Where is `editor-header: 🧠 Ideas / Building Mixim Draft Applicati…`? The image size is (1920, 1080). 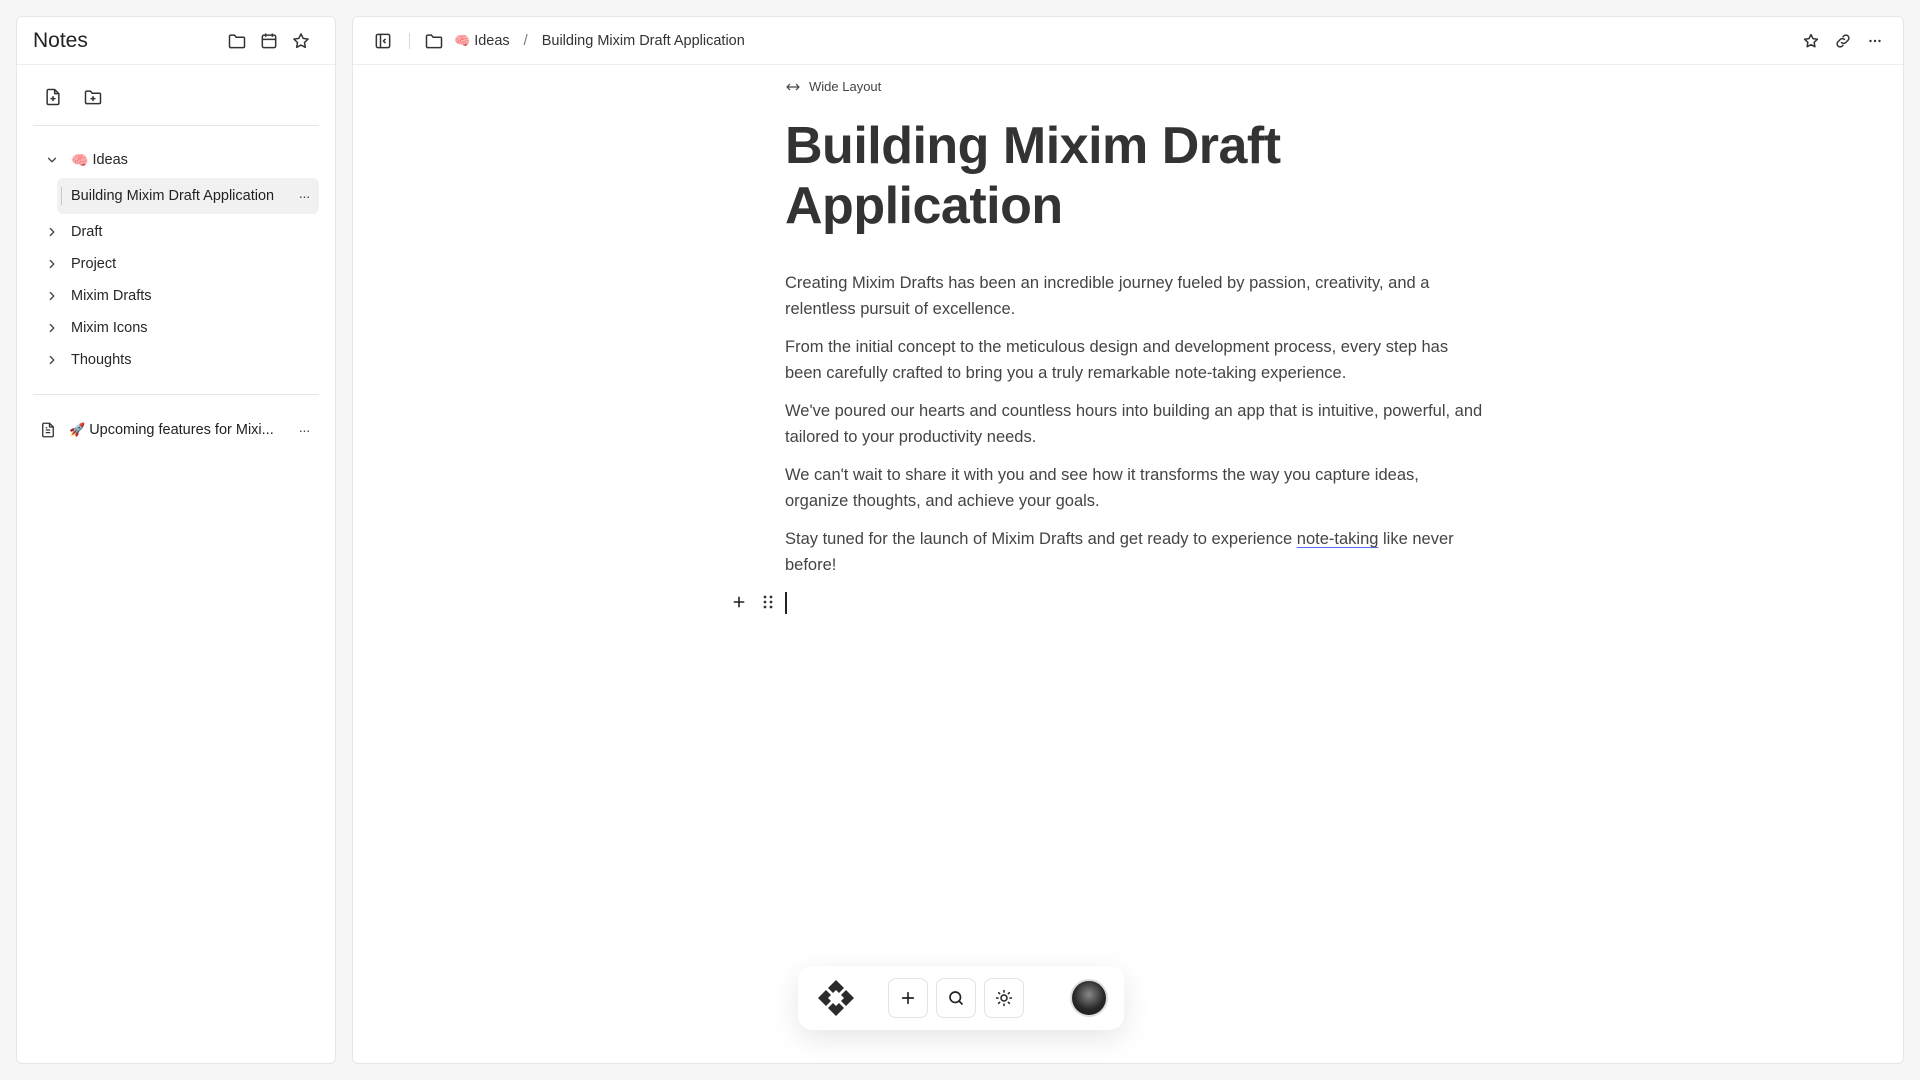
editor-header: 🧠 Ideas / Building Mixim Draft Applicati… is located at coordinates (1128, 41).